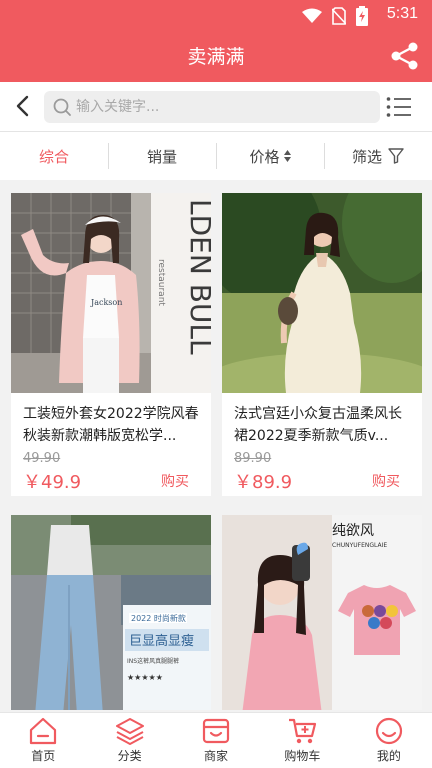 This screenshot has height=768, width=432. What do you see at coordinates (129, 756) in the screenshot?
I see `tab-label: 分类` at bounding box center [129, 756].